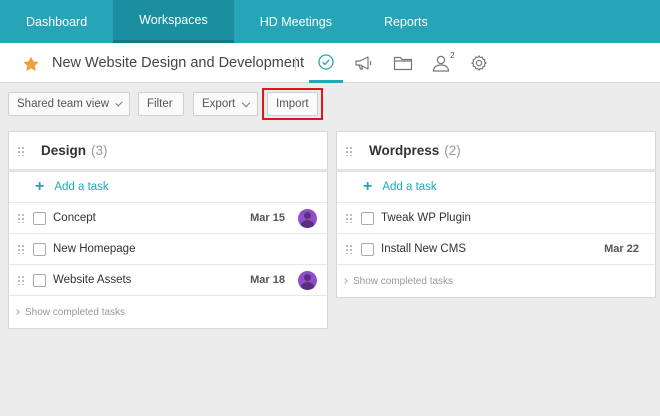 This screenshot has width=660, height=416. I want to click on list-title: Wordpress, so click(404, 150).